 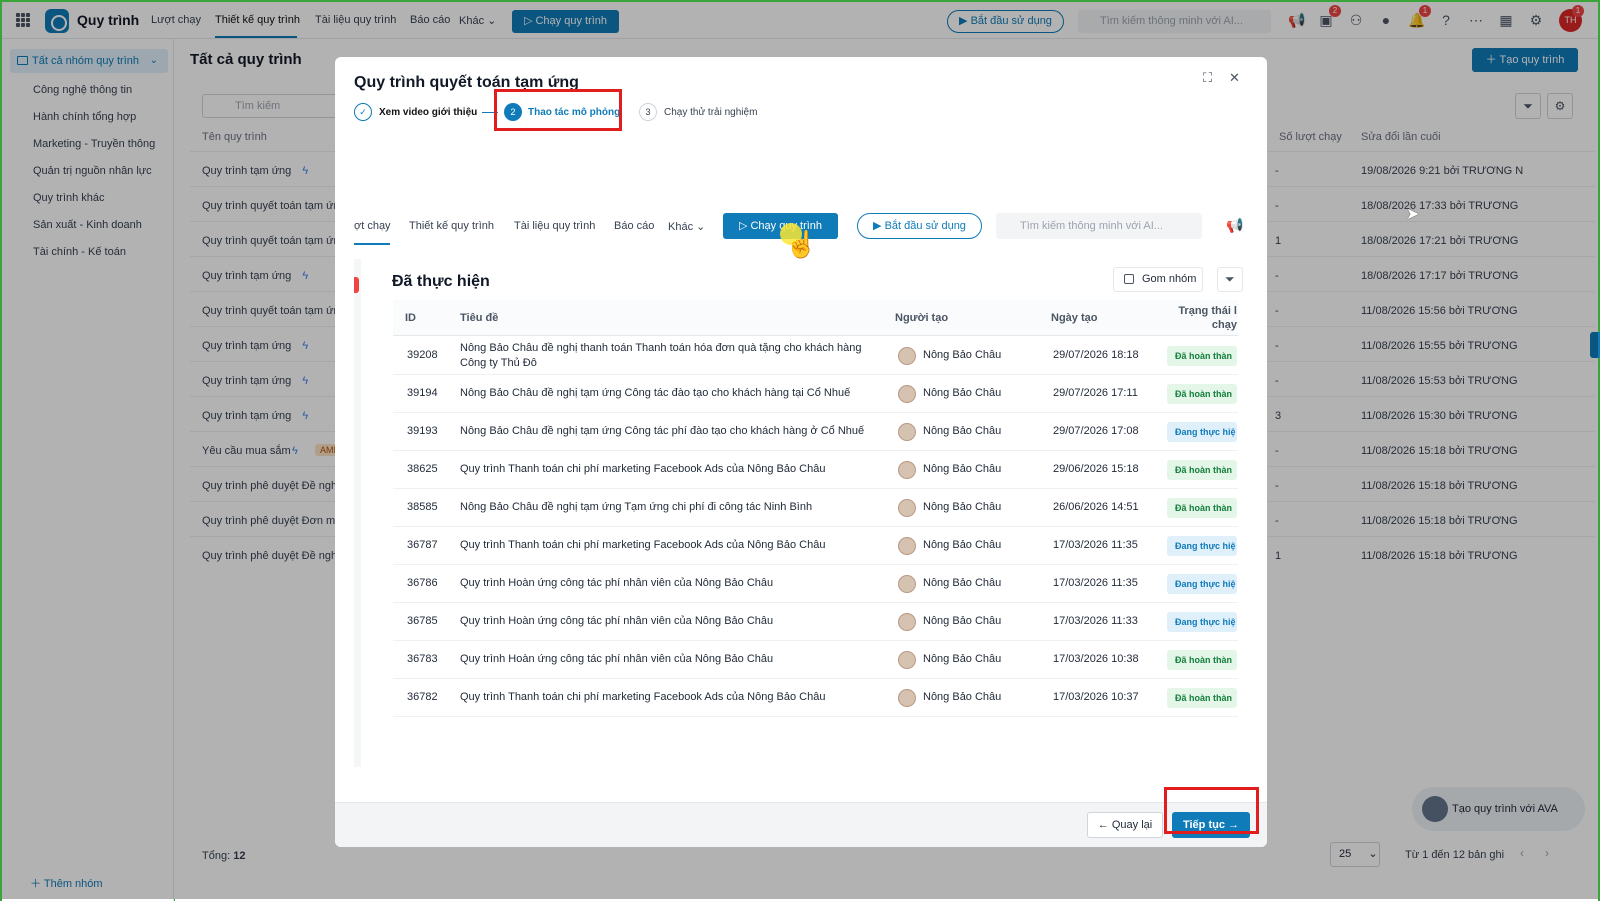 What do you see at coordinates (422, 431) in the screenshot?
I see `run-id: 39193` at bounding box center [422, 431].